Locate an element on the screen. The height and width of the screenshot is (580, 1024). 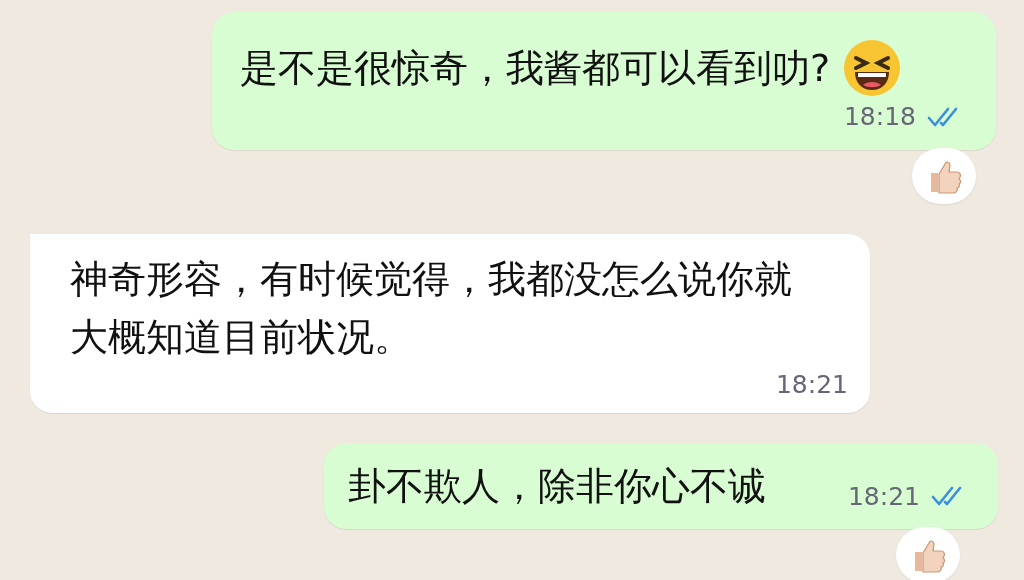
message-text: 是不是很惊奇，我酱都可以看到叻? is located at coordinates (535, 68).